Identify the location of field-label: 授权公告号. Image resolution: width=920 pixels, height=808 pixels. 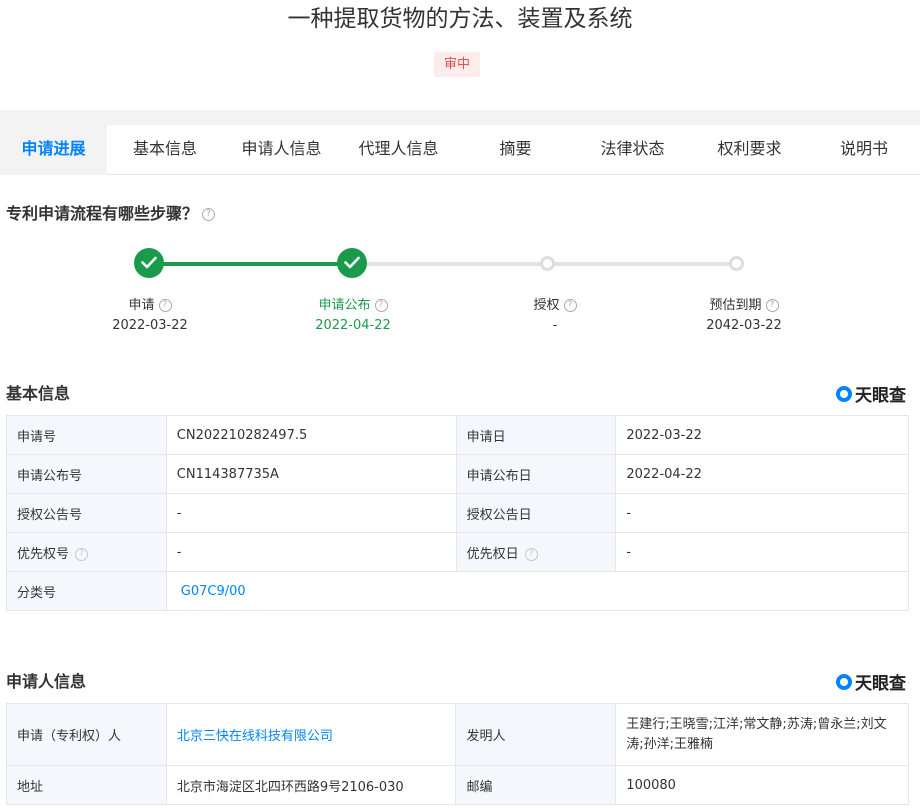
(86, 513).